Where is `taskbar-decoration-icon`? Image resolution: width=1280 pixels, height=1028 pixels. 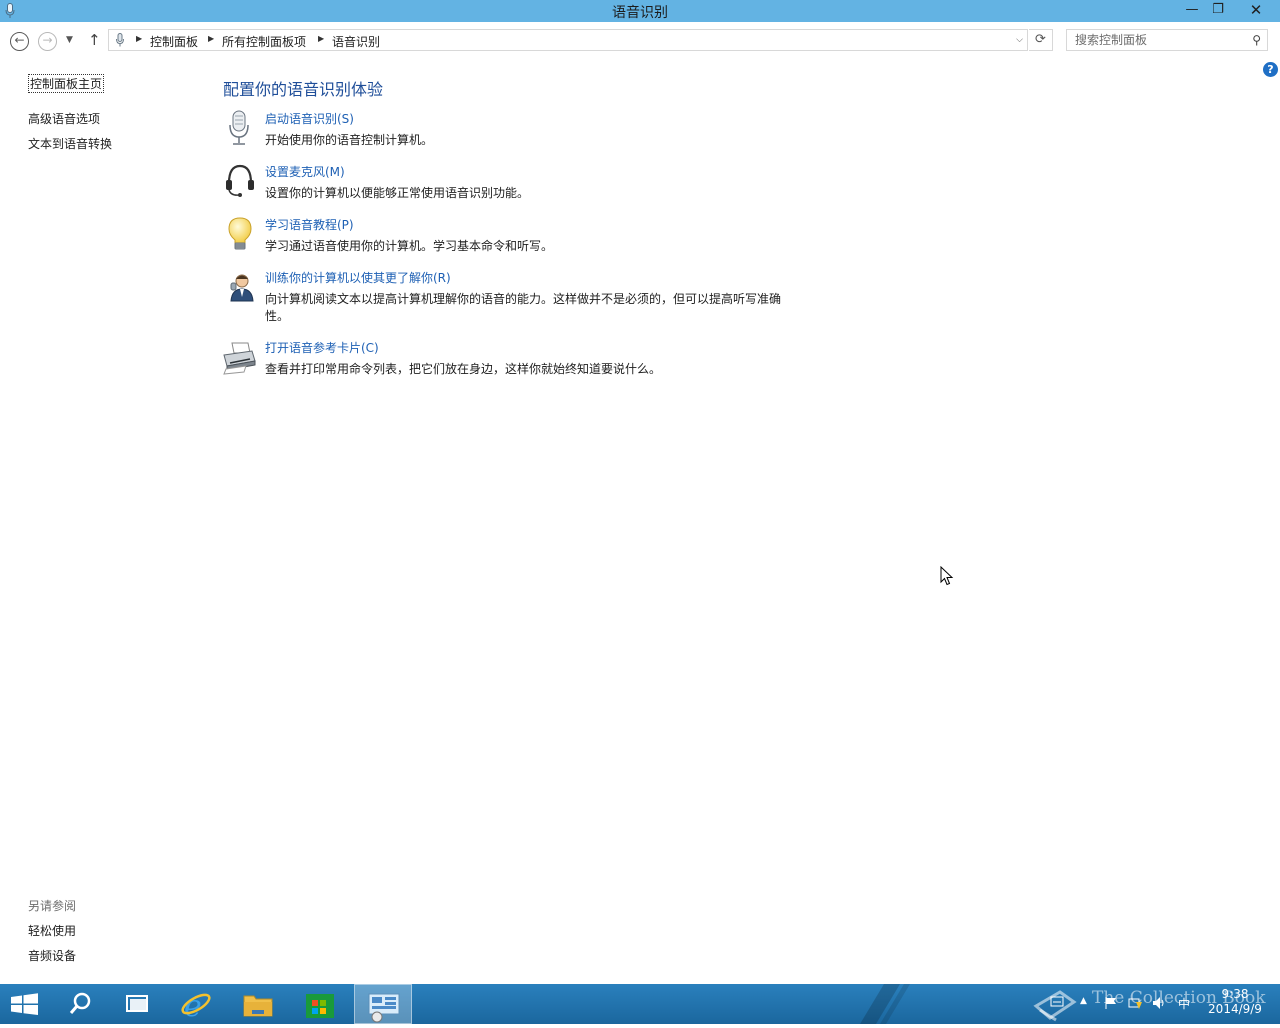
taskbar-decoration-icon is located at coordinates (885, 1004).